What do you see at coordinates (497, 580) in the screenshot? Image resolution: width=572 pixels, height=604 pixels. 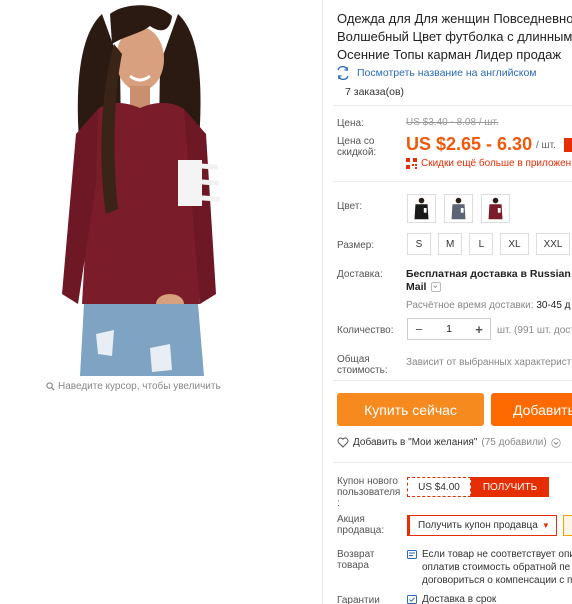 I see `returns-policy-line: договориться о компенсации с п` at bounding box center [497, 580].